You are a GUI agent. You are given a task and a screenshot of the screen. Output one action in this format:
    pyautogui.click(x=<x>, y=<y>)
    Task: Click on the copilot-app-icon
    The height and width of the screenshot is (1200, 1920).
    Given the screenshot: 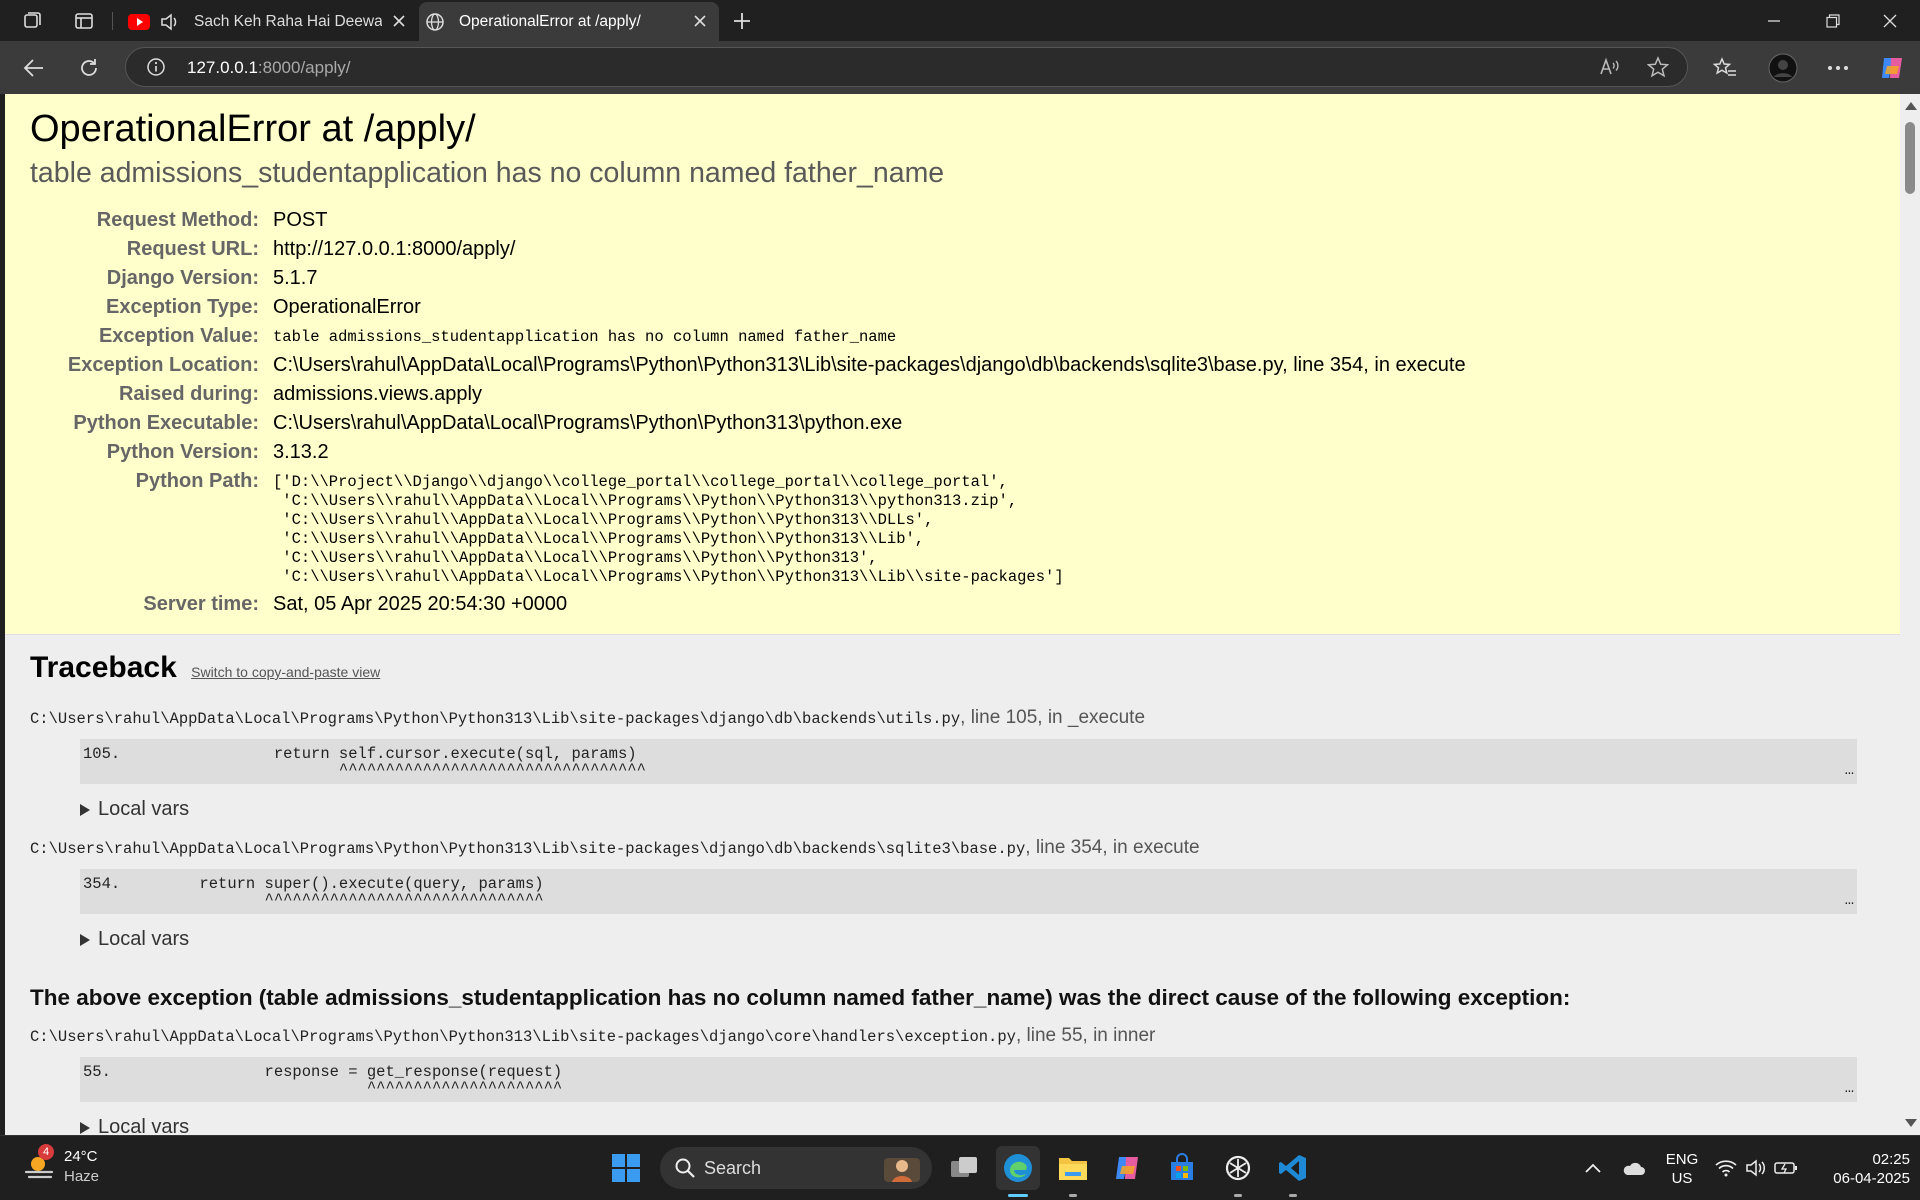 What is the action you would take?
    pyautogui.click(x=1127, y=1168)
    